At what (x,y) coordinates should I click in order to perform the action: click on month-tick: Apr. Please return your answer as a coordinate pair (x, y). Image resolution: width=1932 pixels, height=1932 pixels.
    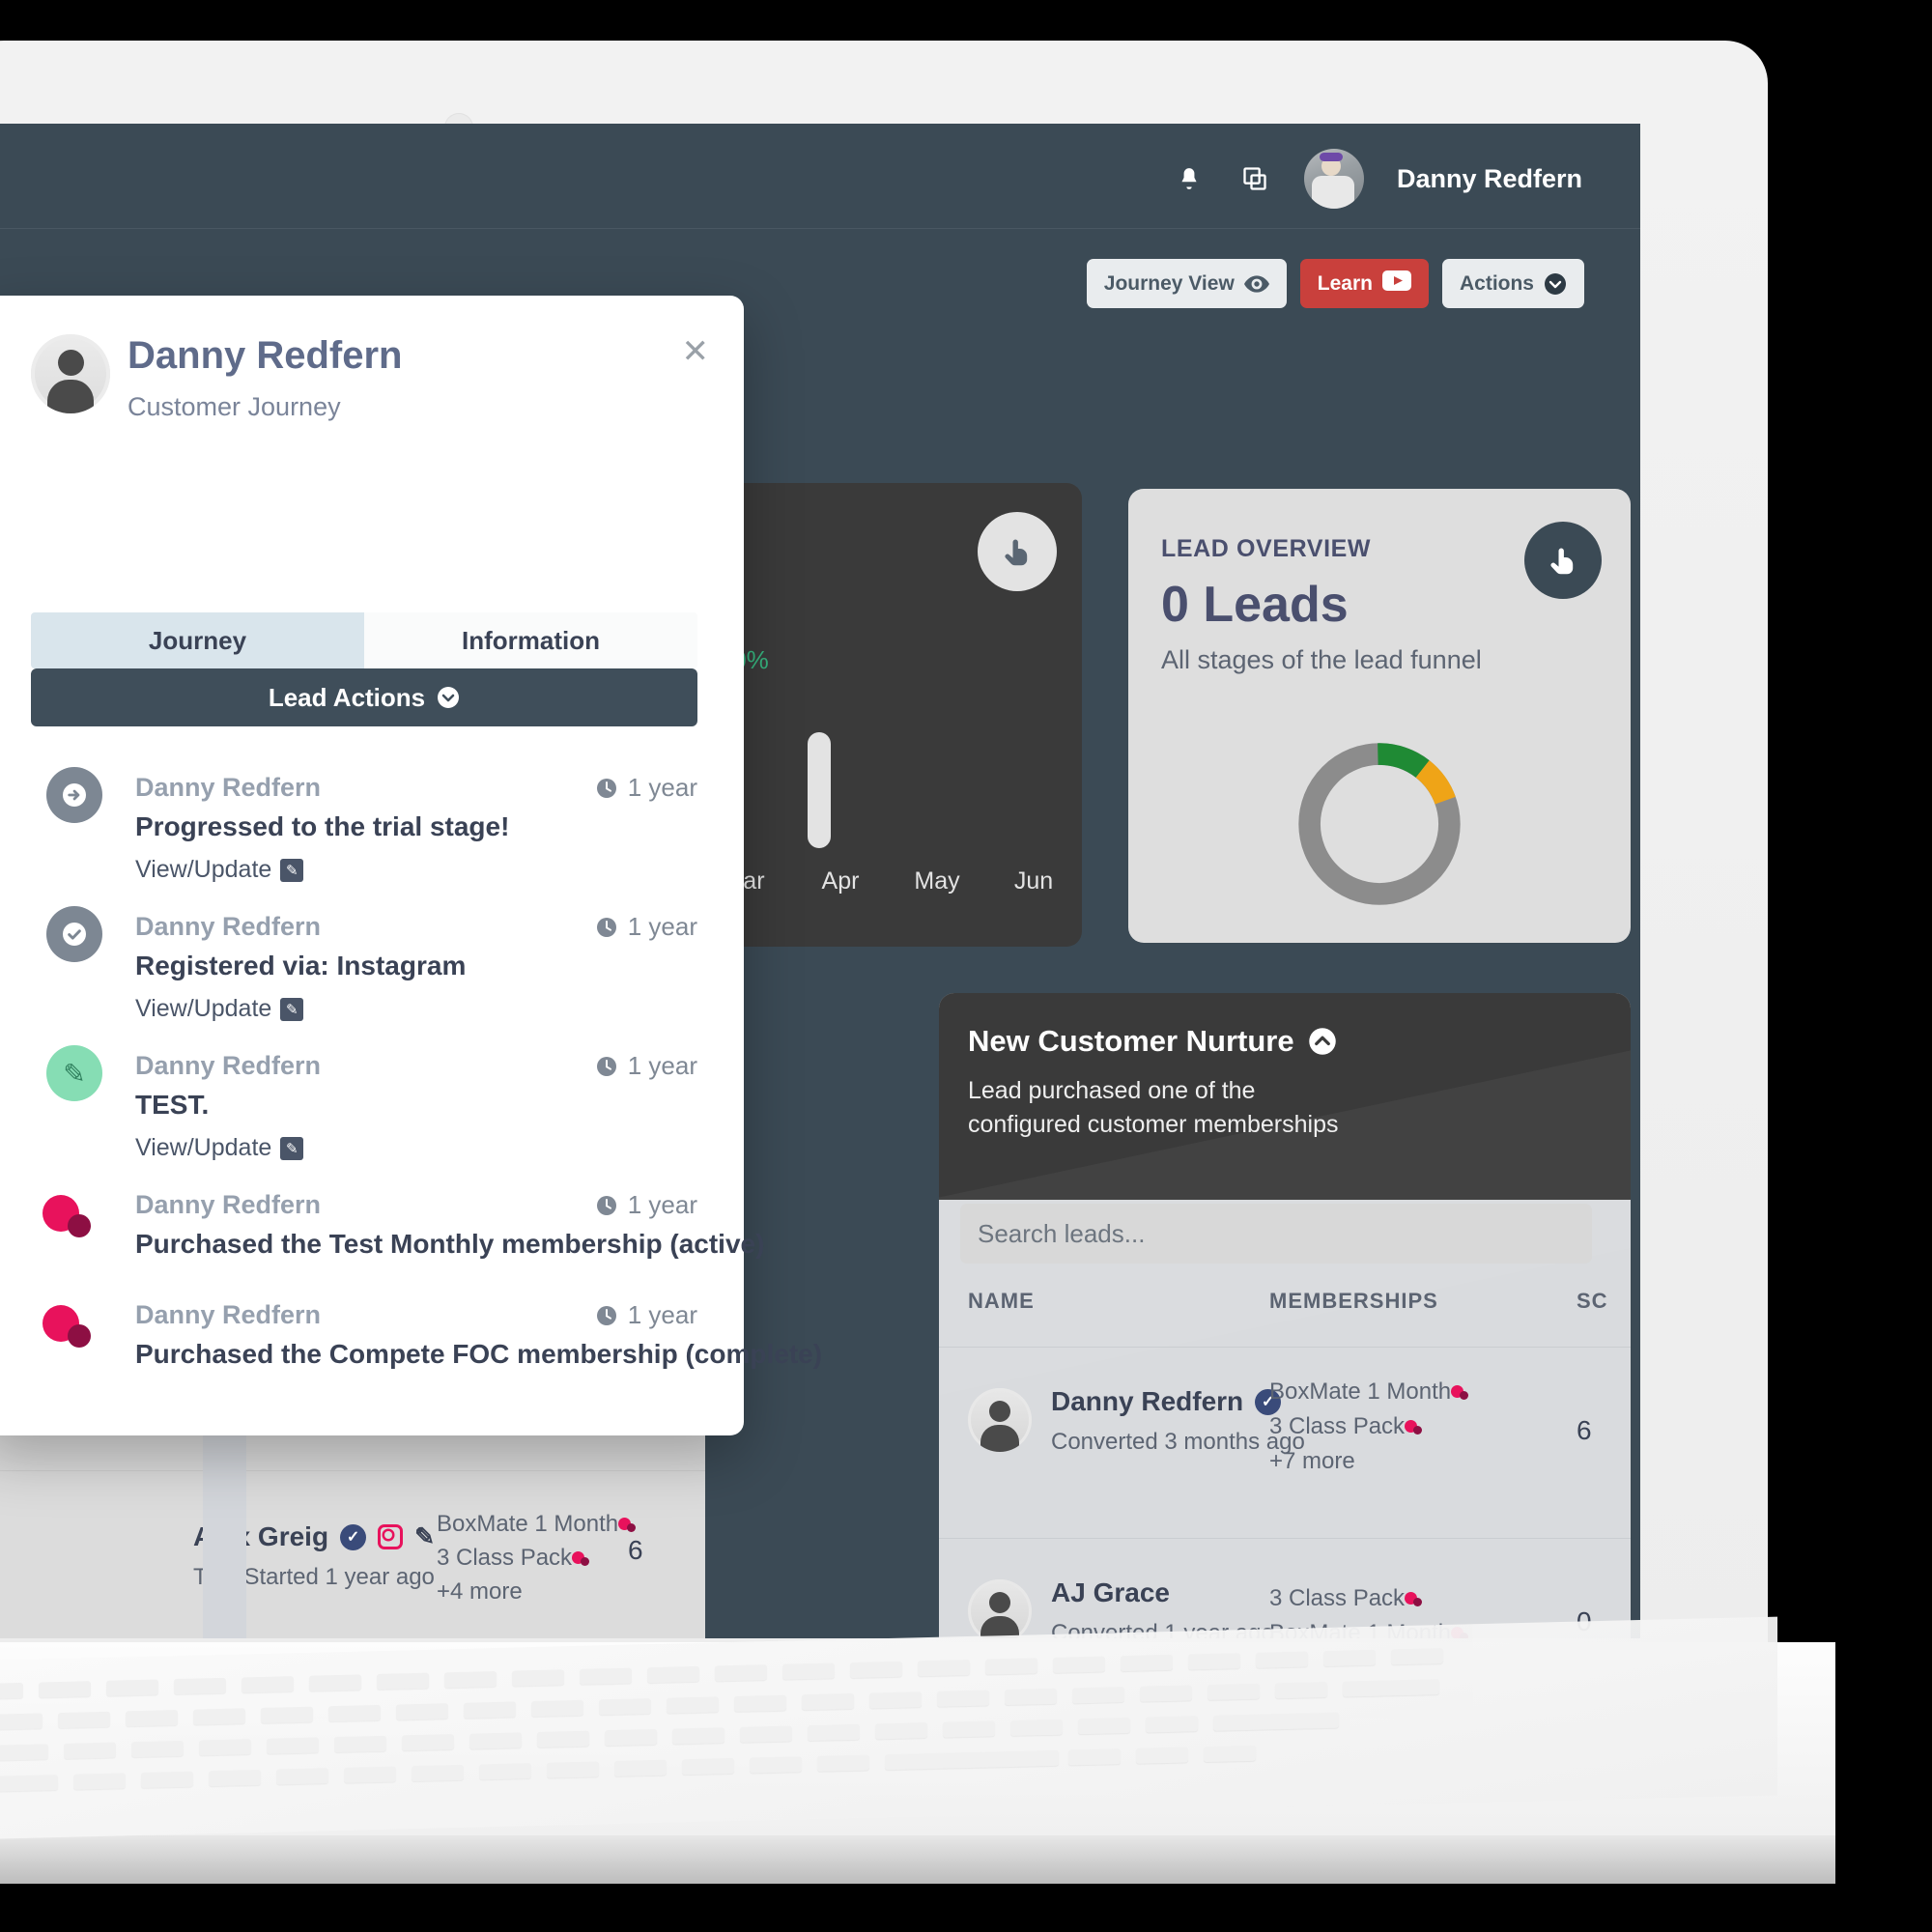
    Looking at the image, I should click on (840, 881).